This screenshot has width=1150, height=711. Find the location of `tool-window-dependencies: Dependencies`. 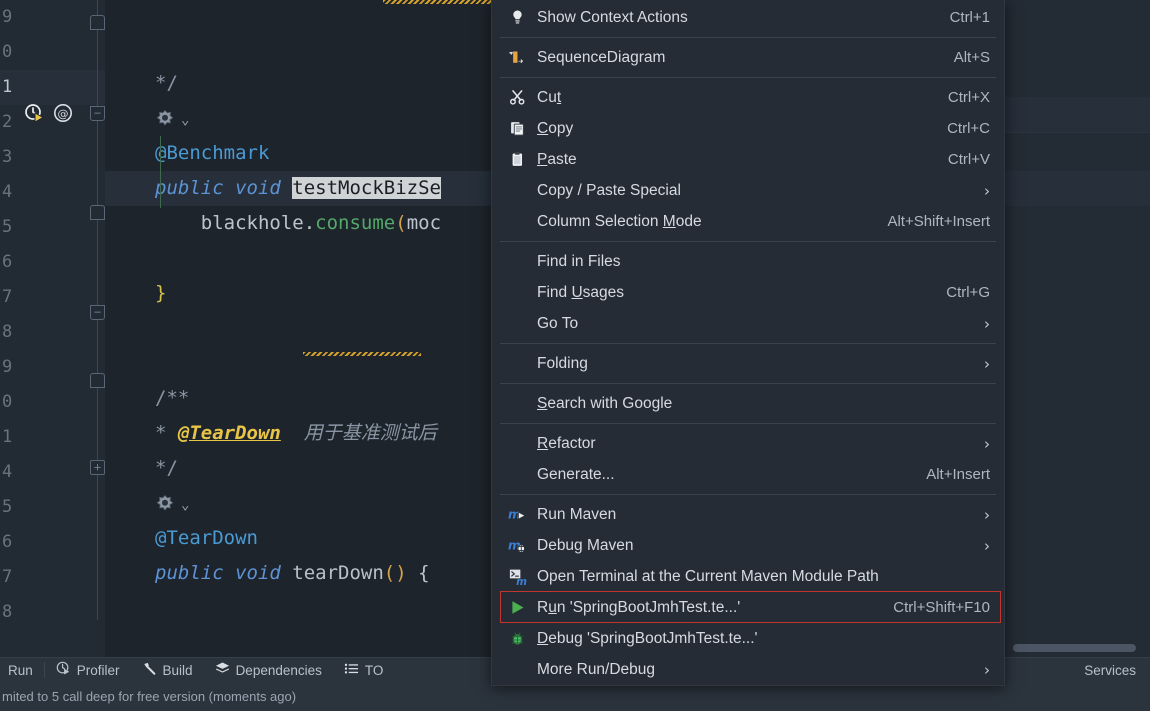

tool-window-dependencies: Dependencies is located at coordinates (268, 670).